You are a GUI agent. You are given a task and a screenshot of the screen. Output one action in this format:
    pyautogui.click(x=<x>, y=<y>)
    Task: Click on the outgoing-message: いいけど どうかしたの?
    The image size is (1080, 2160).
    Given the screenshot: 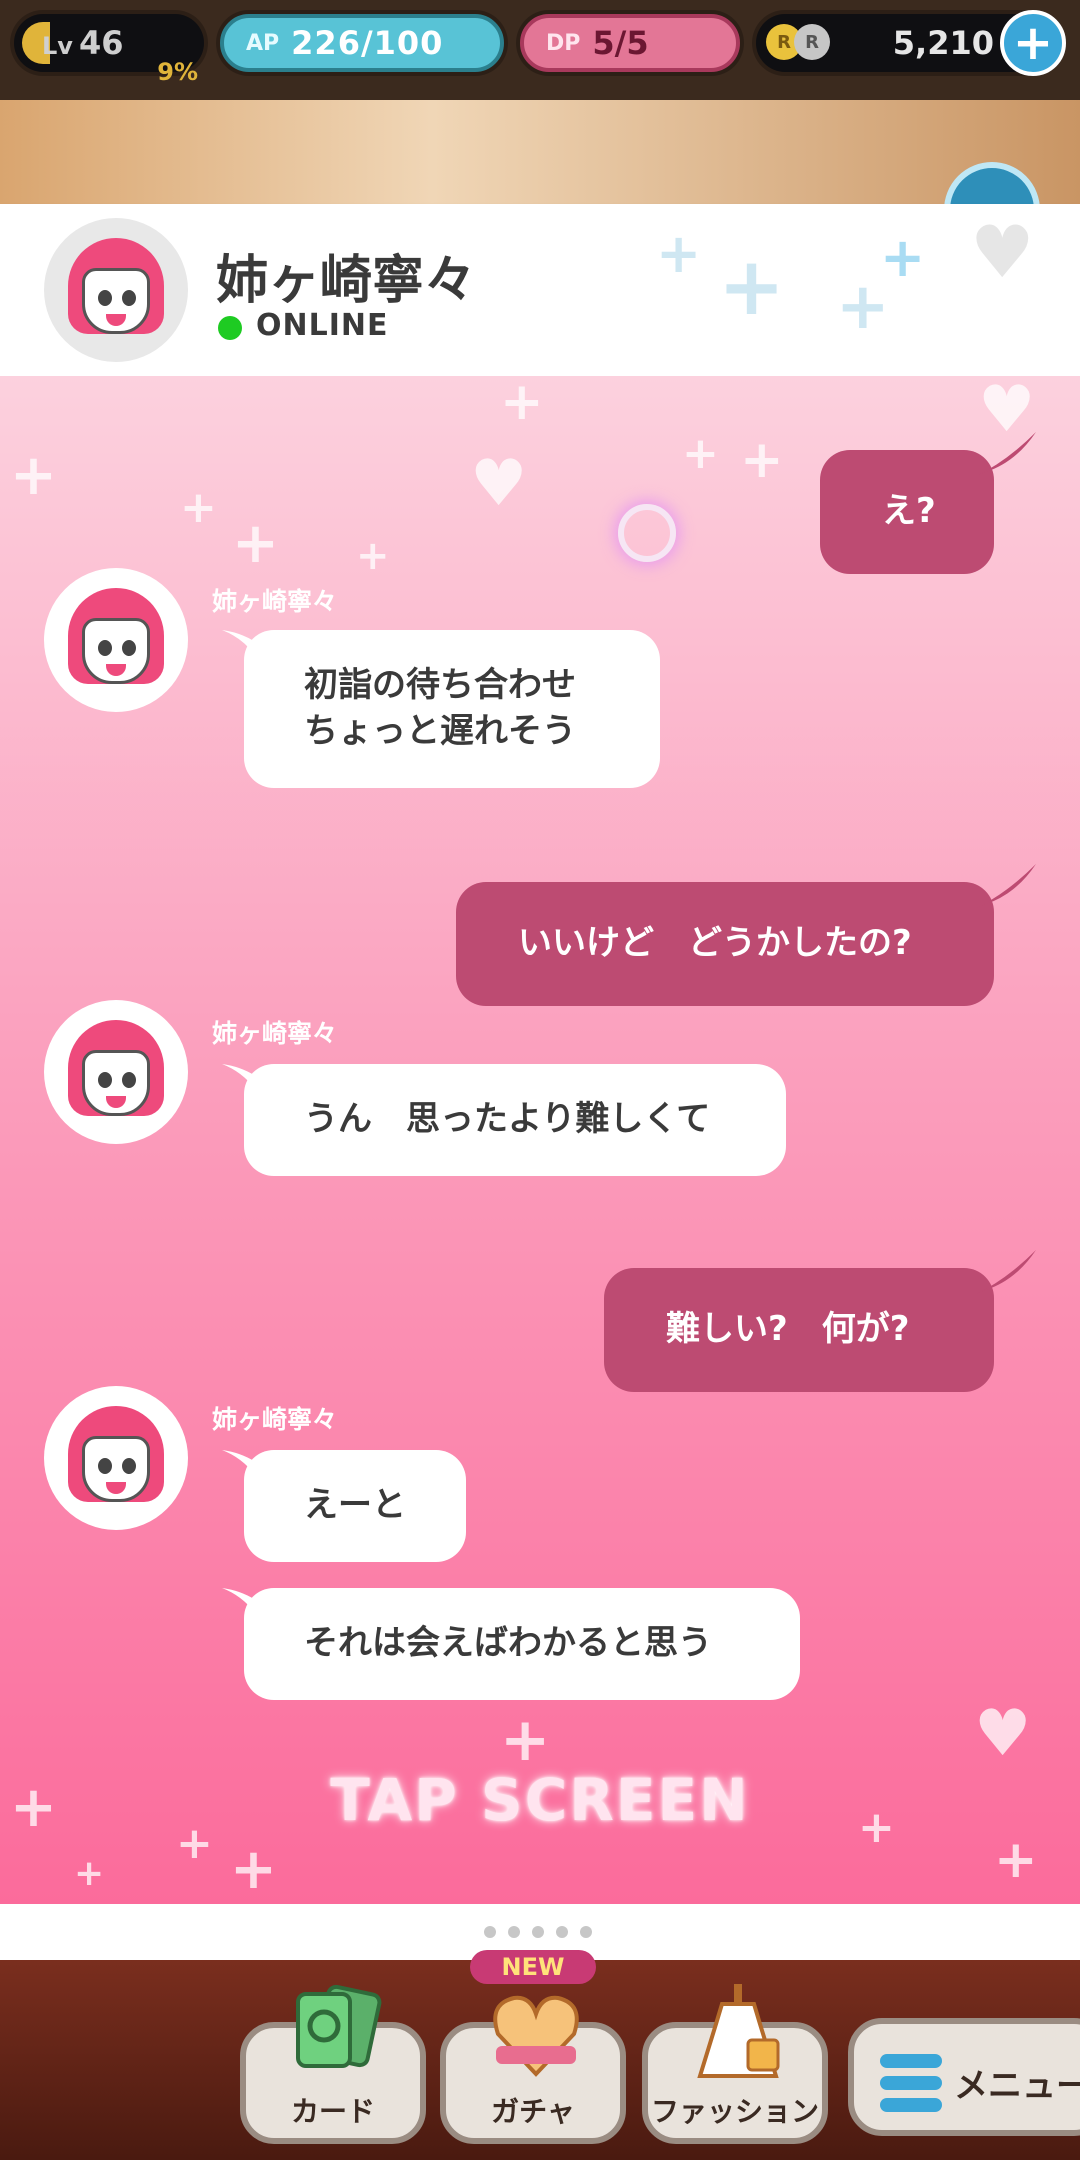 What is the action you would take?
    pyautogui.click(x=746, y=935)
    